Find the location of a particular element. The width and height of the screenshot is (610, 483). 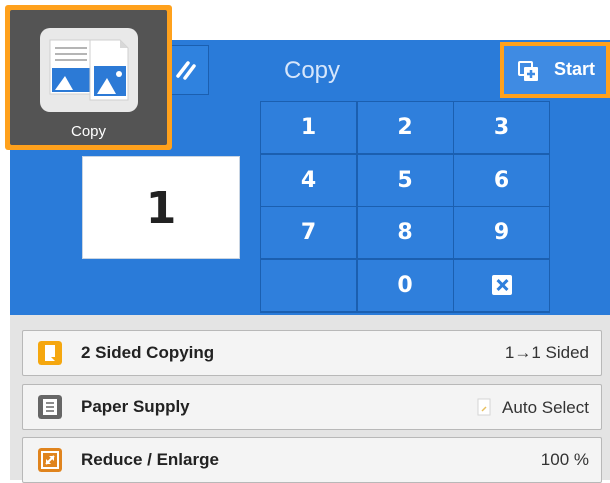

key-7: 7 is located at coordinates (308, 232).